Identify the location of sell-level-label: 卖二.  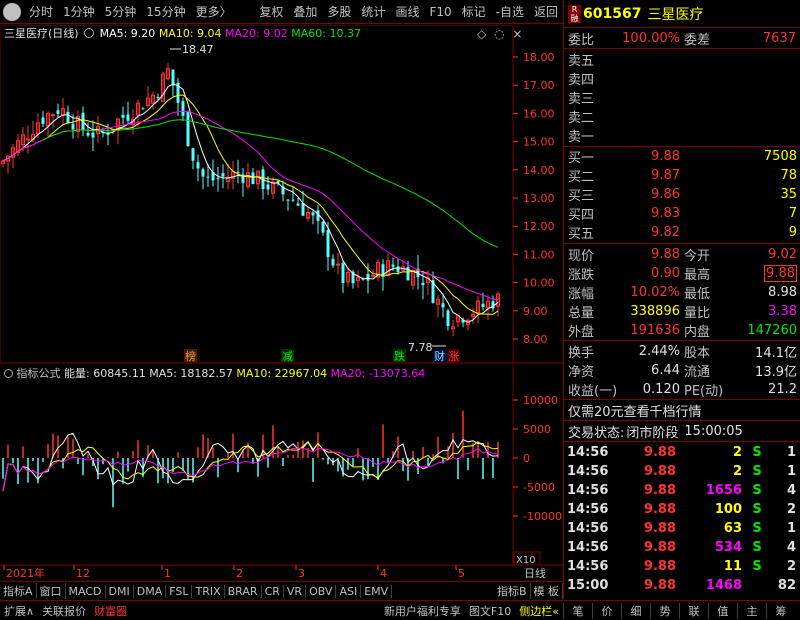
(581, 118).